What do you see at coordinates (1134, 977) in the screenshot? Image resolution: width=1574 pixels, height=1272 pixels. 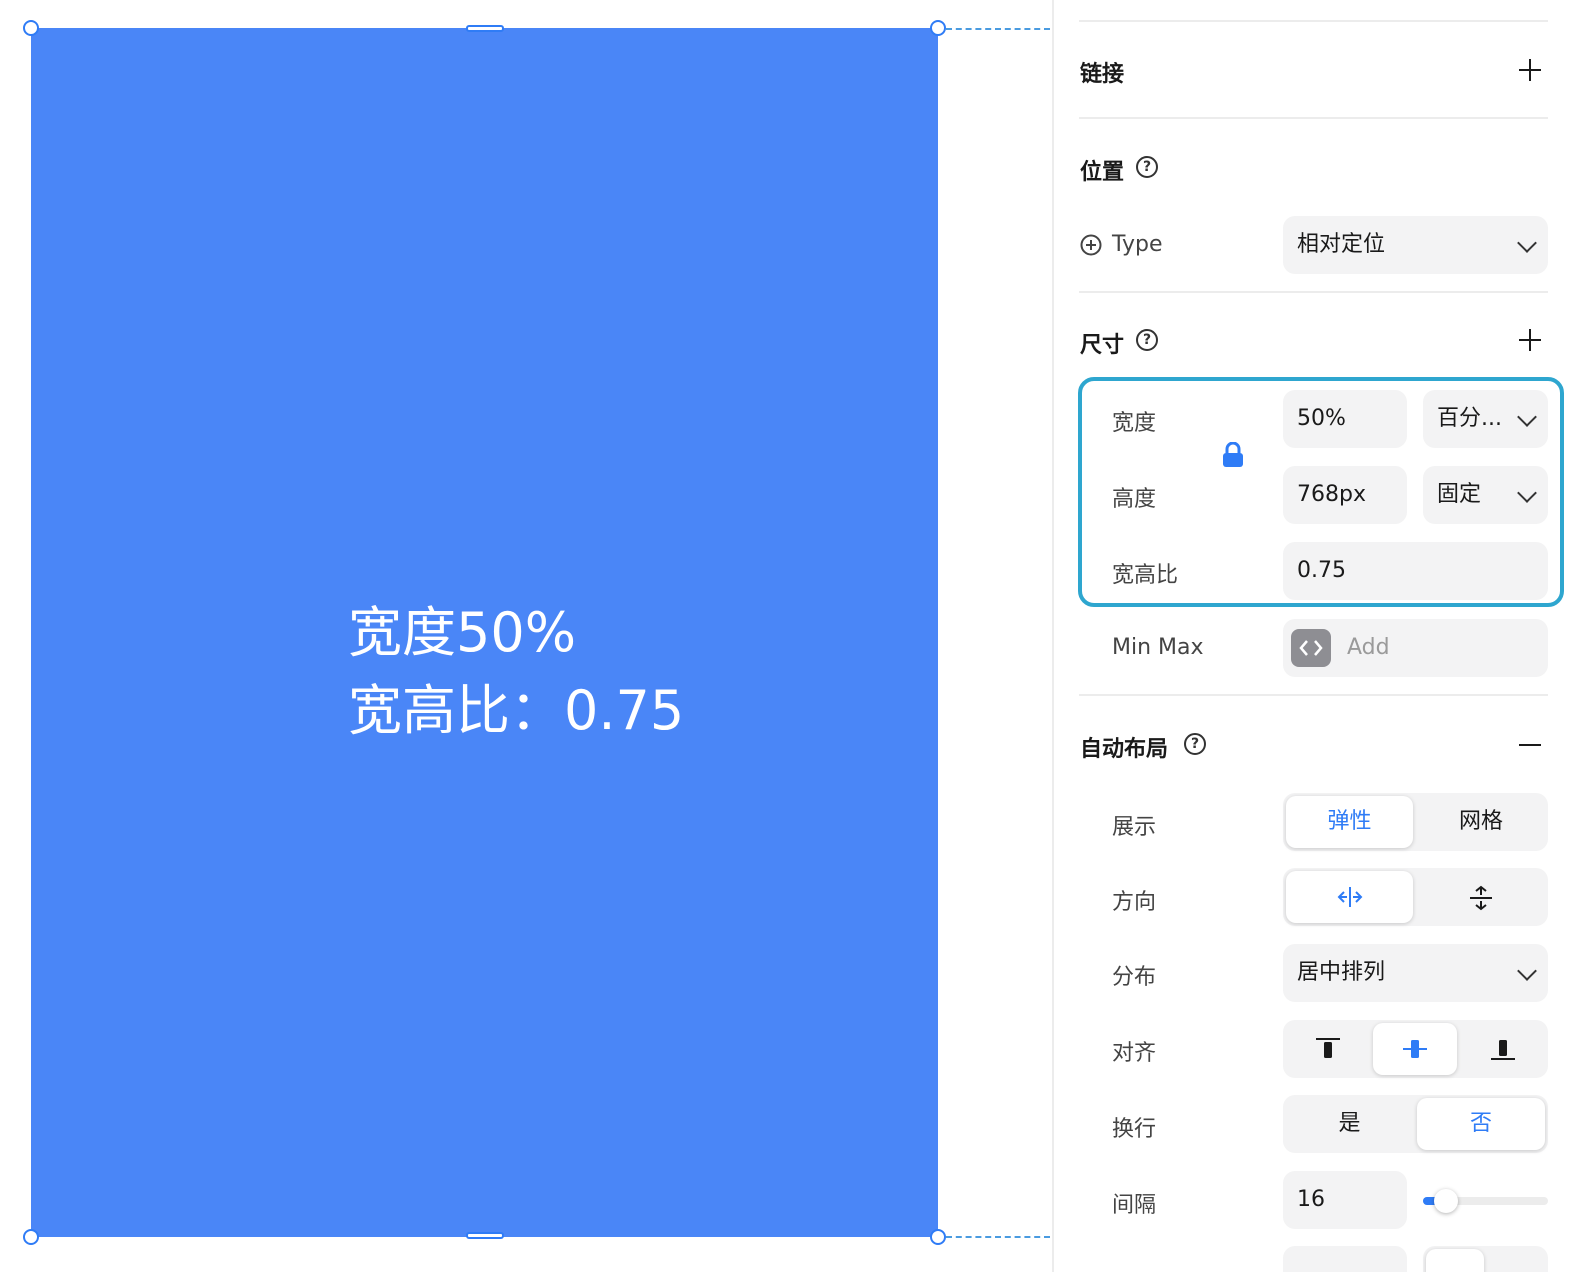 I see `distribution-label: 分布` at bounding box center [1134, 977].